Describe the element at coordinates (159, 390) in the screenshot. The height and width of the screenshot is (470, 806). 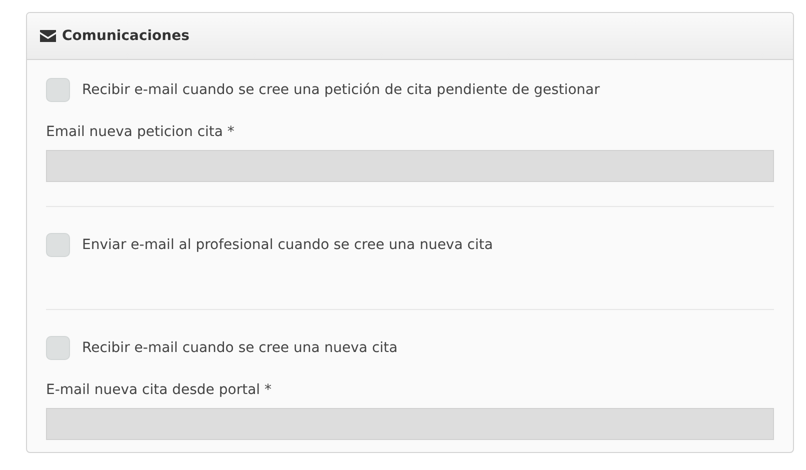
I see `field-label: E-mail nueva cita desde portal *` at that location.